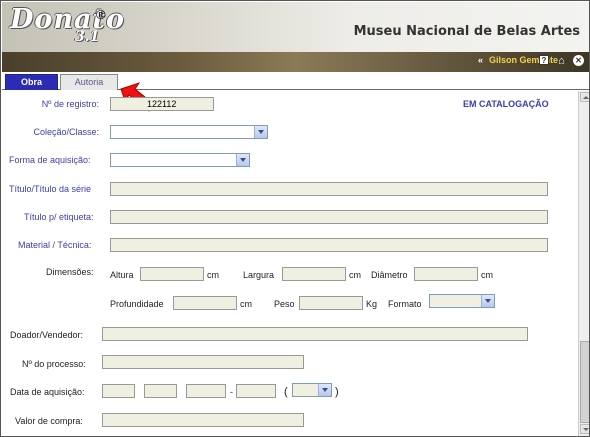 This screenshot has width=590, height=437. What do you see at coordinates (189, 132) in the screenshot?
I see `colecao-select` at bounding box center [189, 132].